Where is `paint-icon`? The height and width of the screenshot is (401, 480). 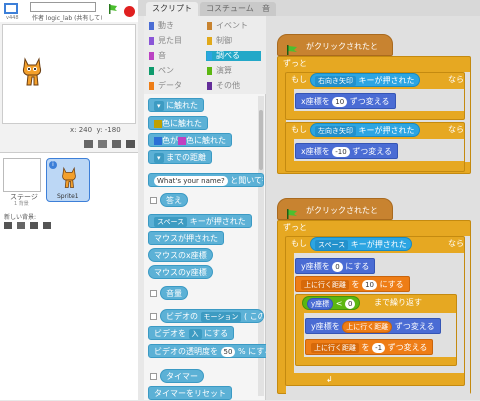
paint-icon is located at coordinates (88, 144).